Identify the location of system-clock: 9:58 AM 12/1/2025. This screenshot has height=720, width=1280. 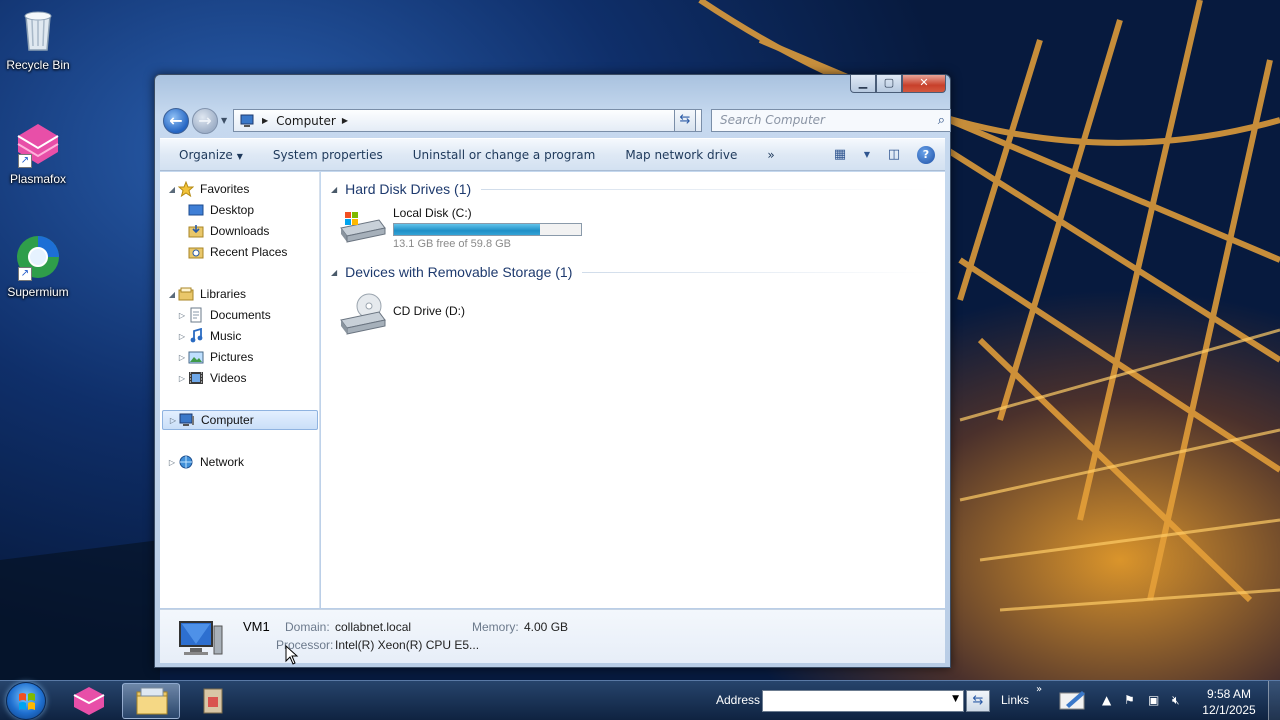
(1229, 702).